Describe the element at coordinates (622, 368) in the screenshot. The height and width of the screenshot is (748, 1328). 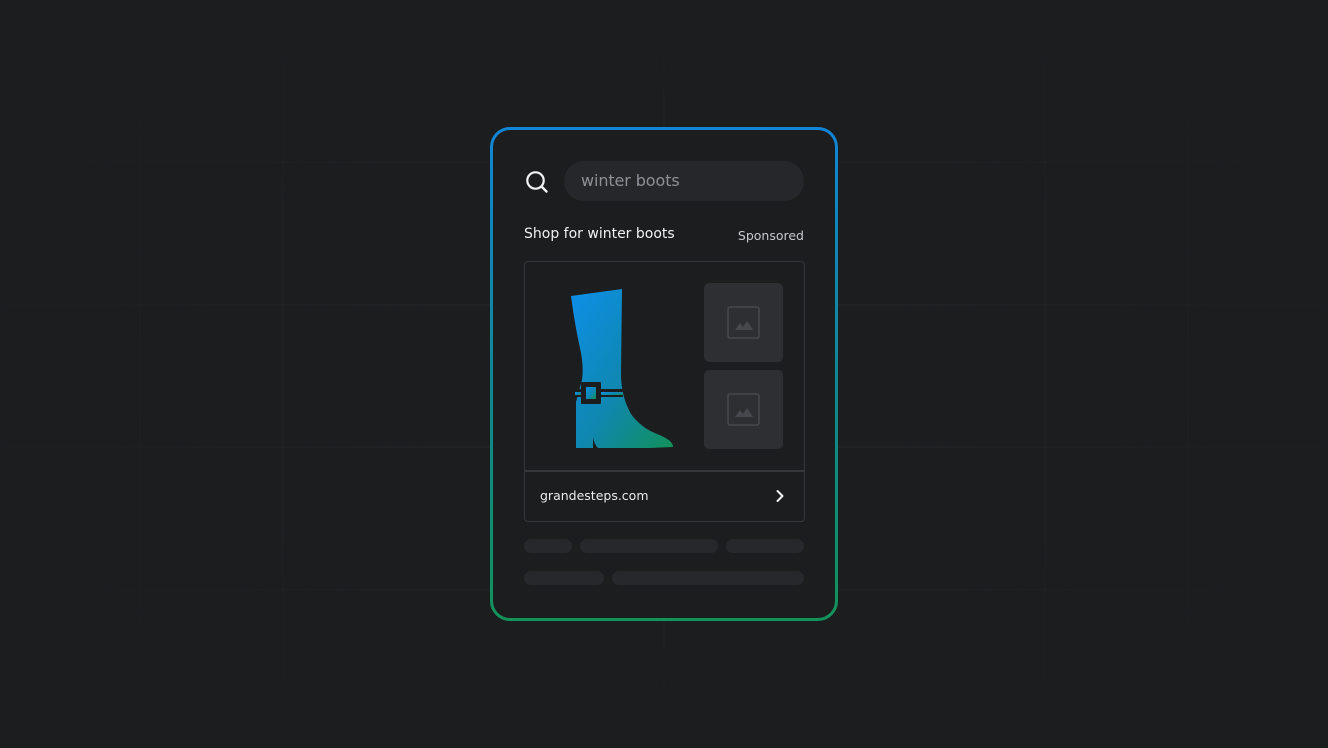
I see `boot-icon` at that location.